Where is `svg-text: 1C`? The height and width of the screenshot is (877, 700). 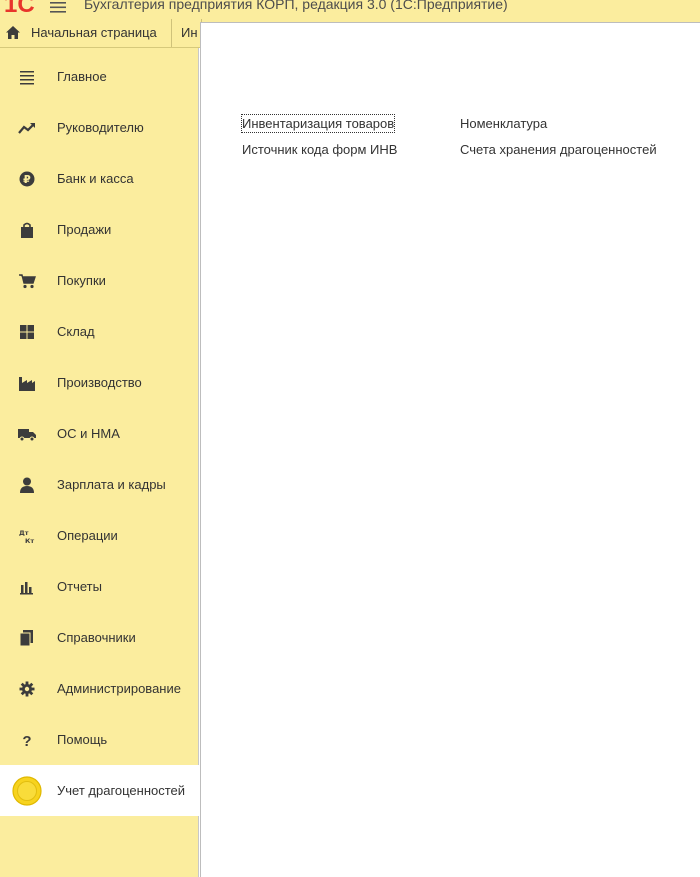 svg-text: 1C is located at coordinates (19, 7).